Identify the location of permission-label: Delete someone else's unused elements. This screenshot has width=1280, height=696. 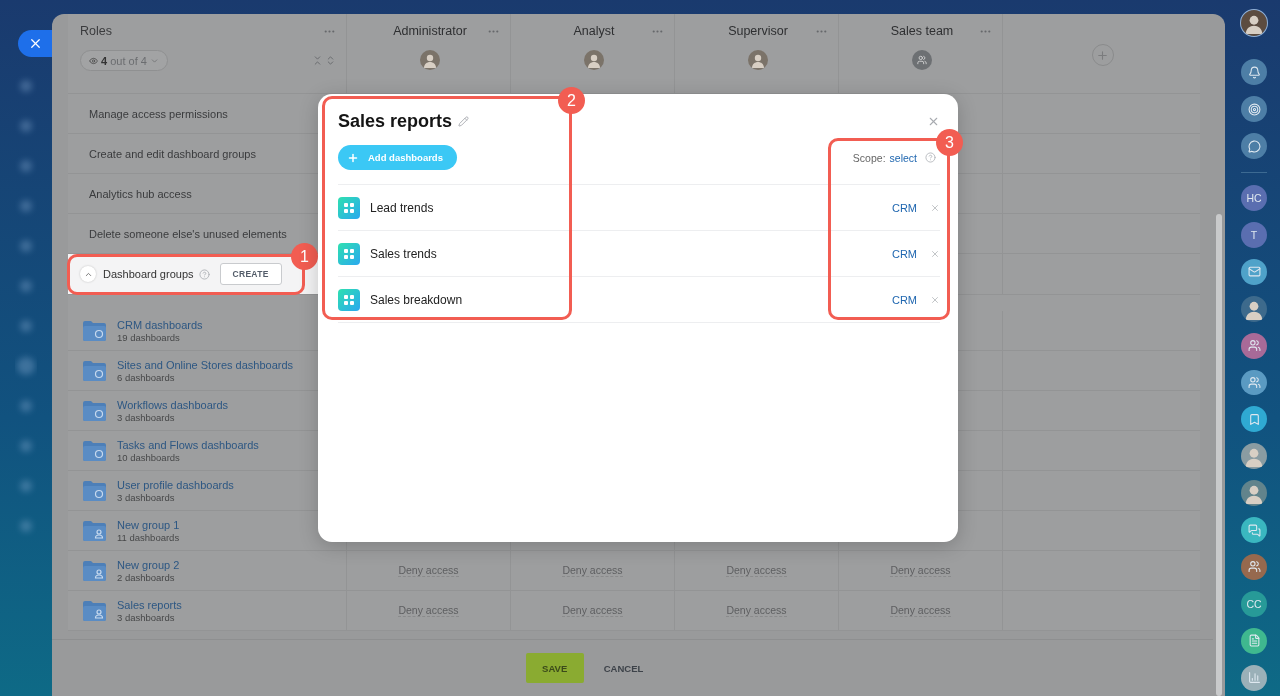
(187, 233).